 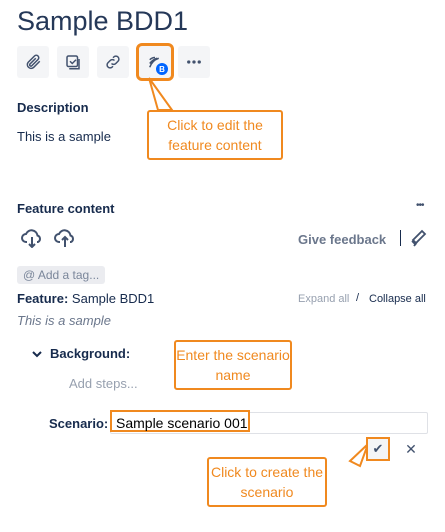 What do you see at coordinates (180, 421) in the screenshot?
I see `scenario-name-input: Sample scenario 001` at bounding box center [180, 421].